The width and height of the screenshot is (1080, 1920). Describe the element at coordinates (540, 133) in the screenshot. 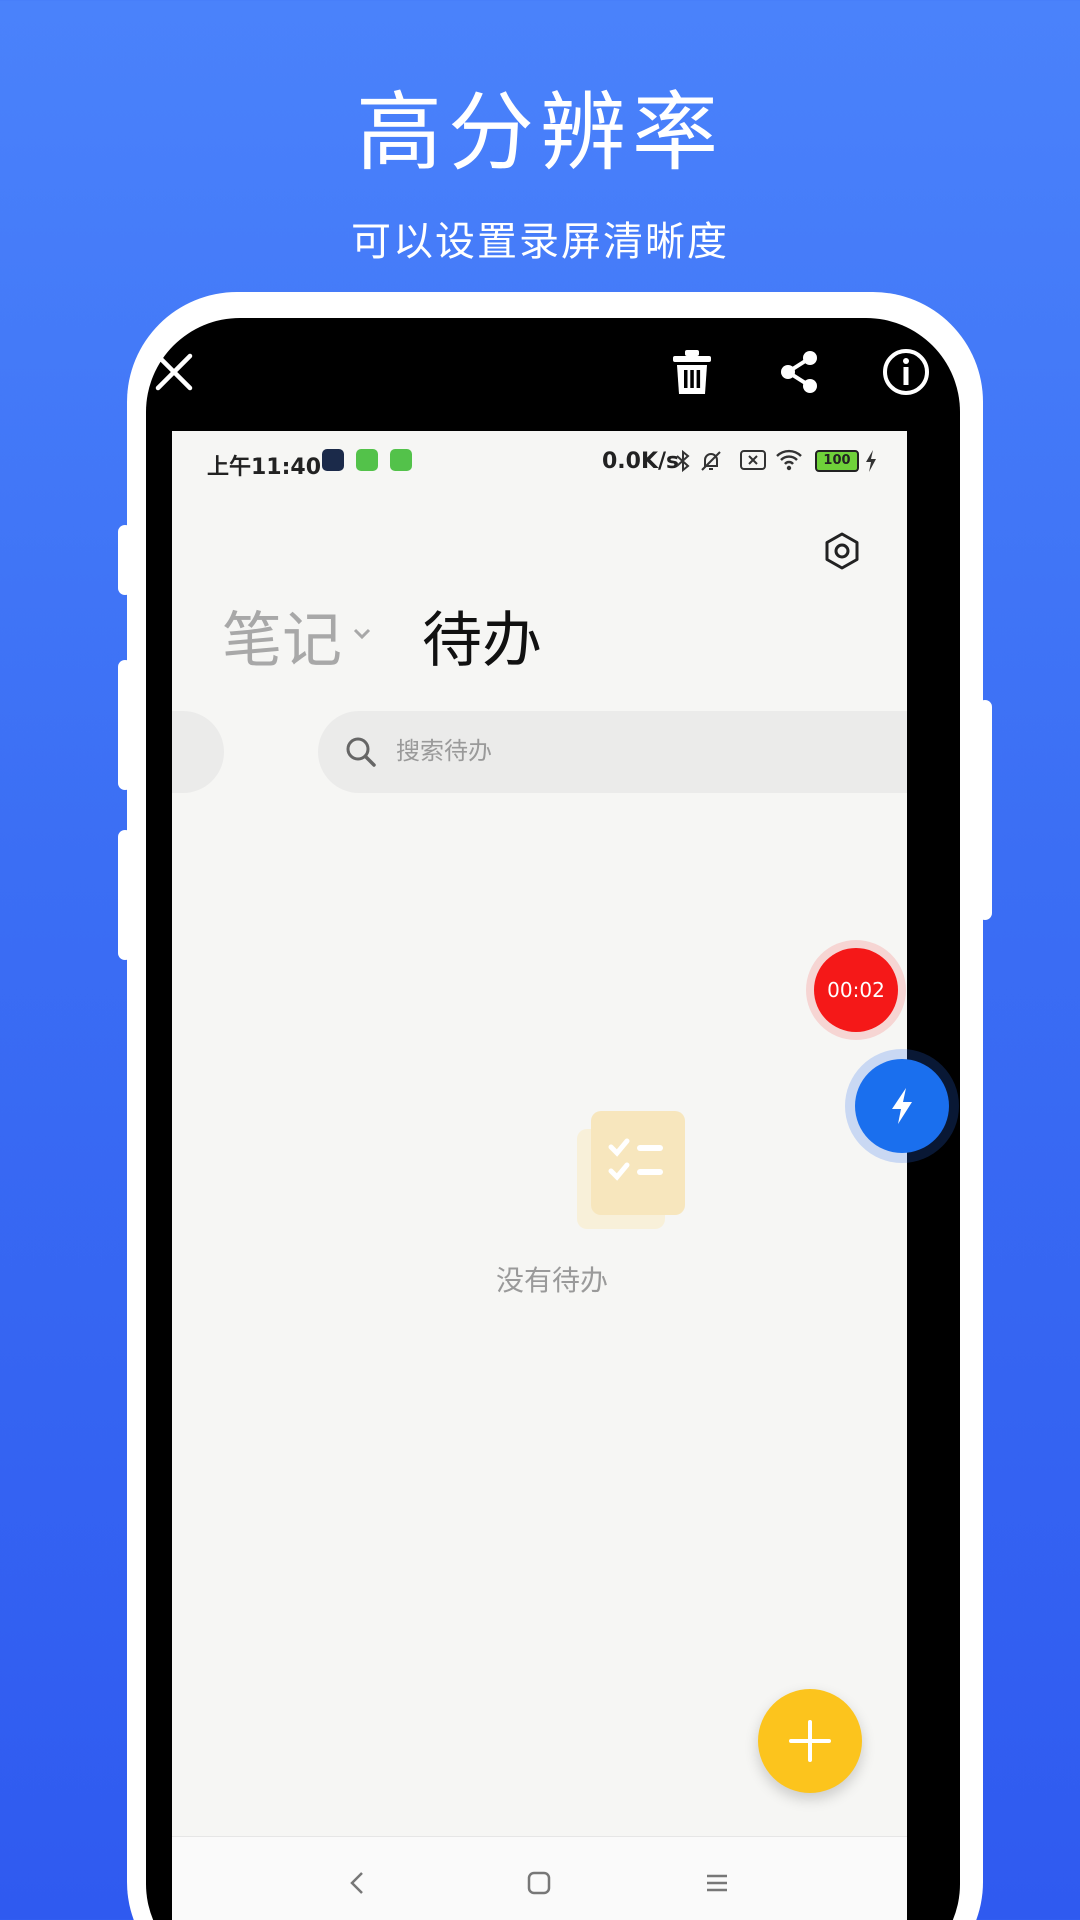

I see `promo-title: 高分辨率` at that location.